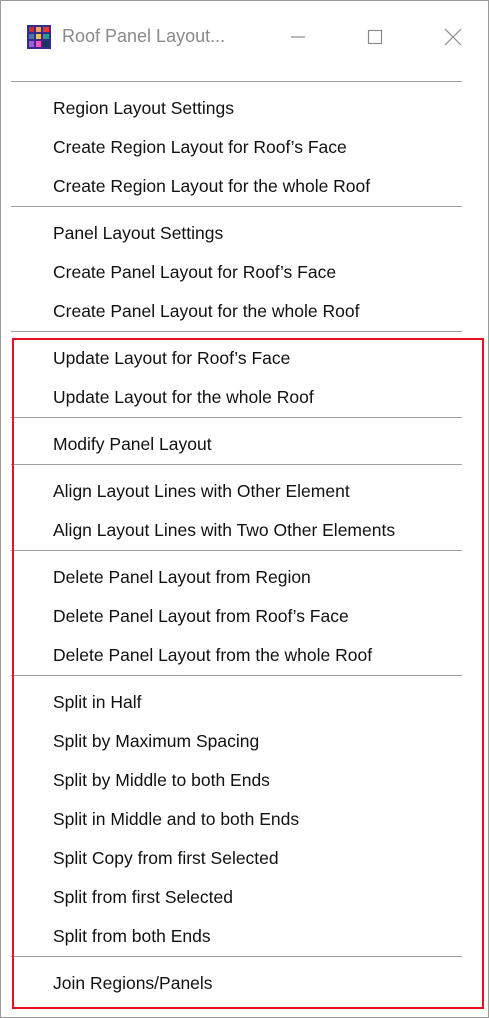 Image resolution: width=489 pixels, height=1018 pixels. Describe the element at coordinates (248, 702) in the screenshot. I see `menu-item-split-in-half: Split in Half` at that location.